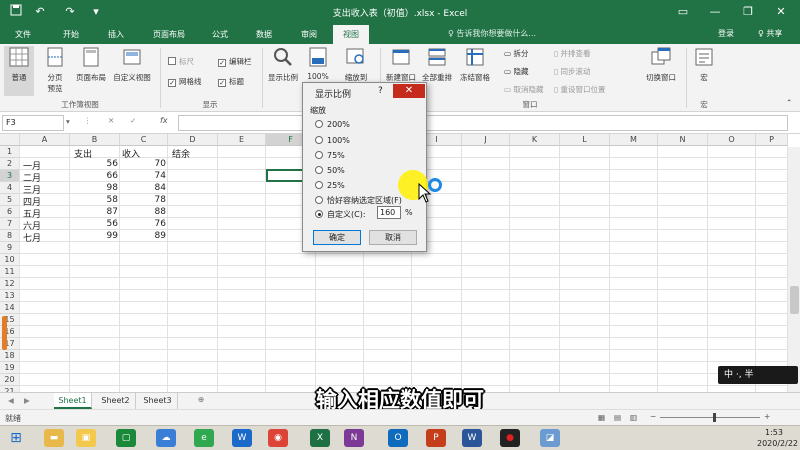 The image size is (800, 450). What do you see at coordinates (794, 300) in the screenshot?
I see `scroll-thumb` at bounding box center [794, 300].